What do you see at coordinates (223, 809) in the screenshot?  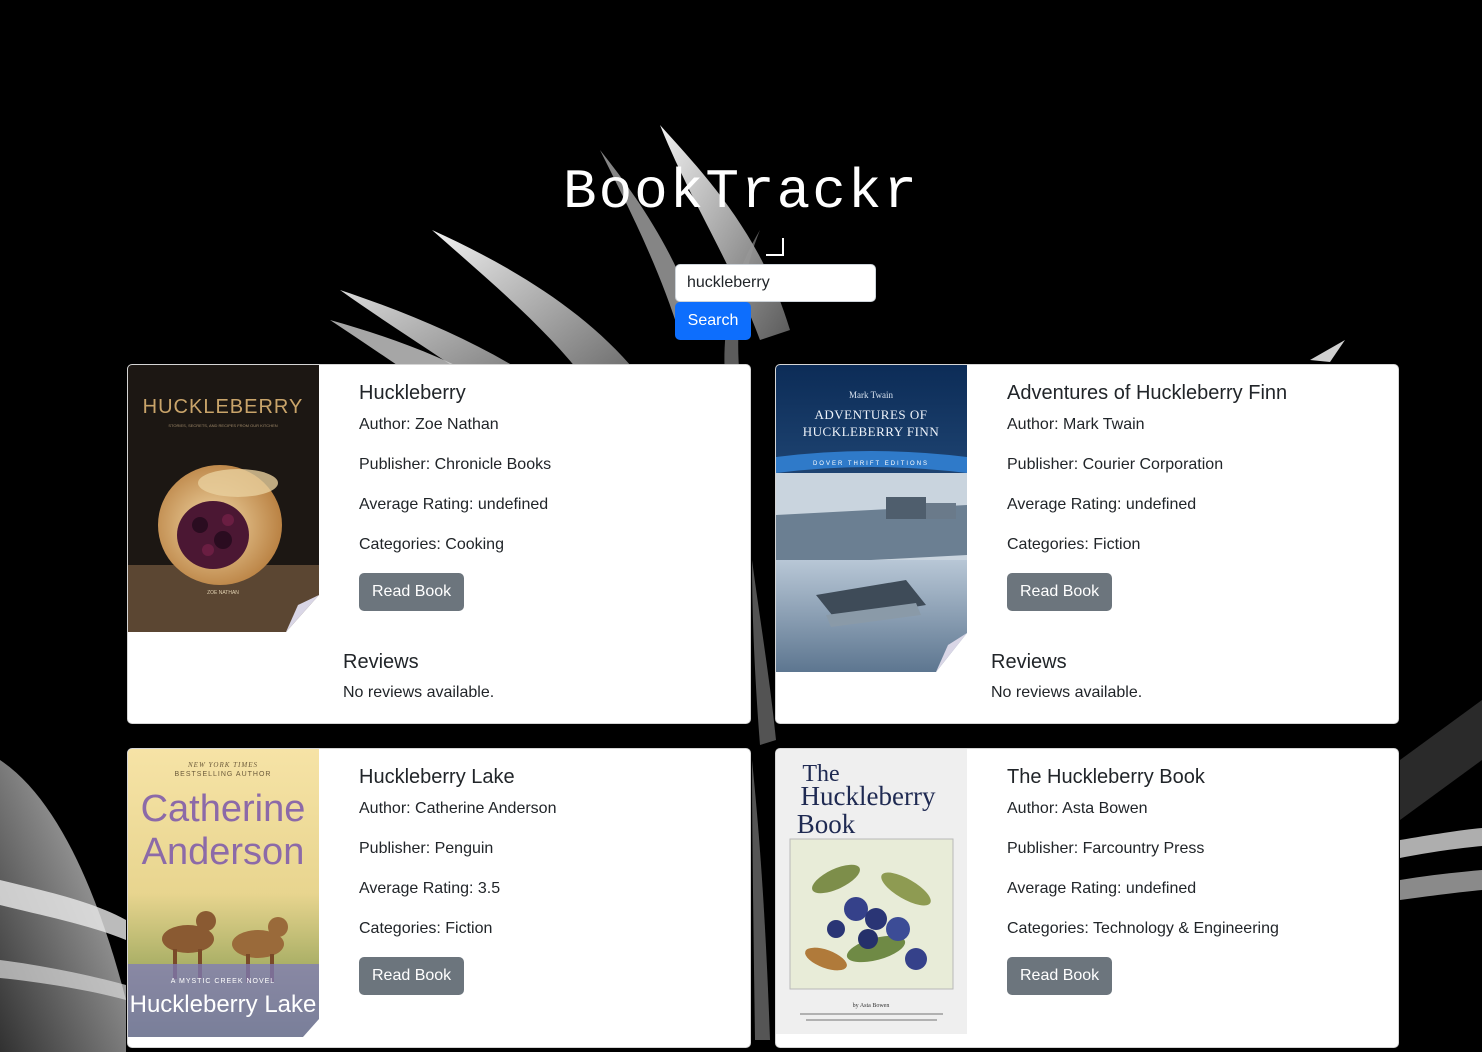 I see `svg-text: Catherine` at bounding box center [223, 809].